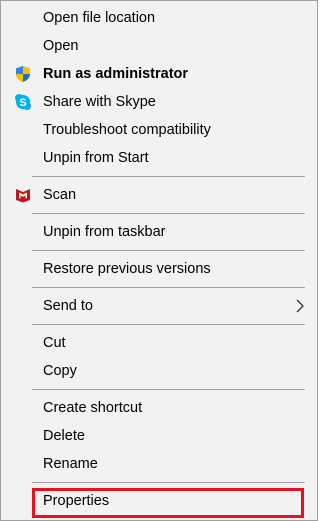 The height and width of the screenshot is (521, 320). What do you see at coordinates (127, 130) in the screenshot?
I see `menu-item-label: Troubleshoot compatibility` at bounding box center [127, 130].